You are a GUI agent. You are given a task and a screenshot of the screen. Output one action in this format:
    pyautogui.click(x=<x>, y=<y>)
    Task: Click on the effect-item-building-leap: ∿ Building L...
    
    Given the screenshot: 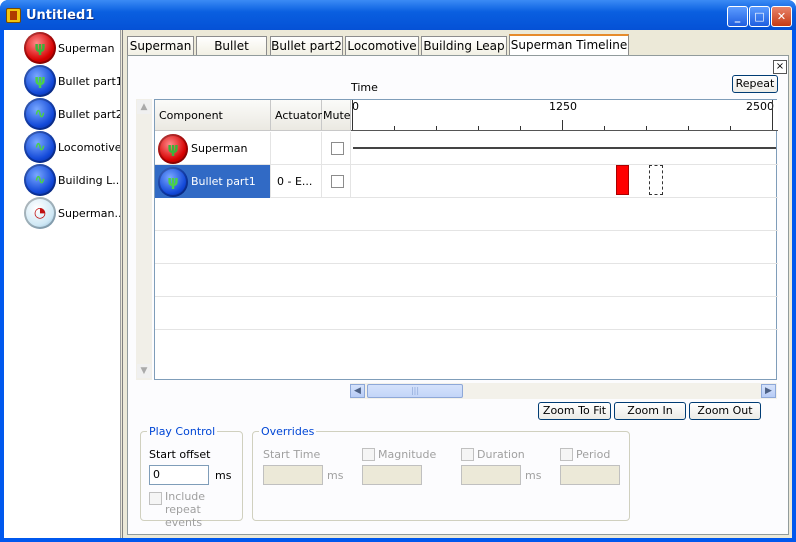 What is the action you would take?
    pyautogui.click(x=72, y=180)
    